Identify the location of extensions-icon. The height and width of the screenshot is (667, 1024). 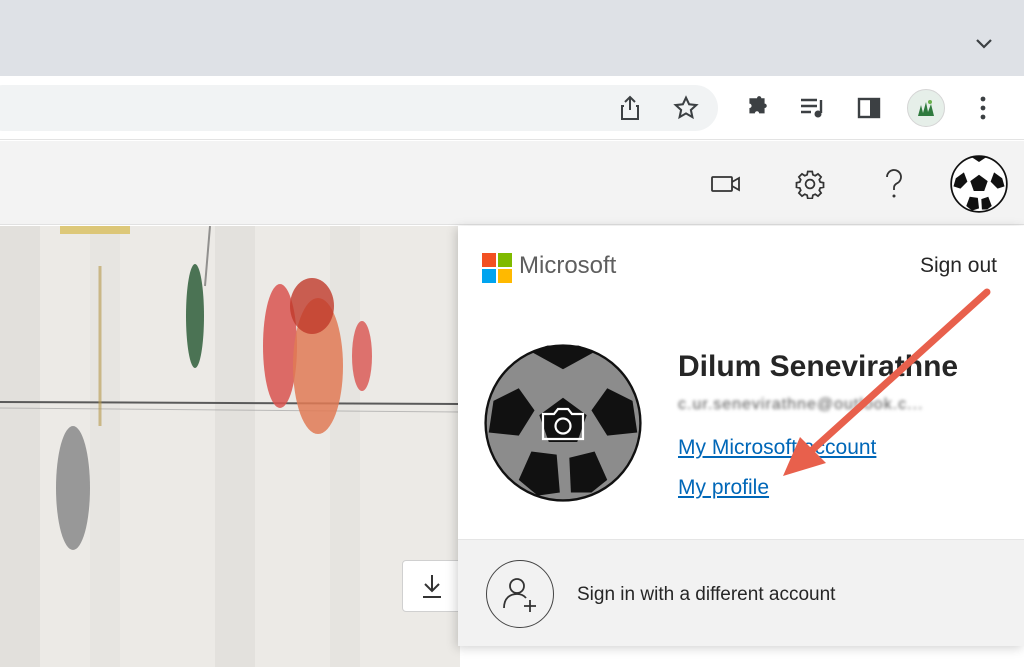
(757, 108).